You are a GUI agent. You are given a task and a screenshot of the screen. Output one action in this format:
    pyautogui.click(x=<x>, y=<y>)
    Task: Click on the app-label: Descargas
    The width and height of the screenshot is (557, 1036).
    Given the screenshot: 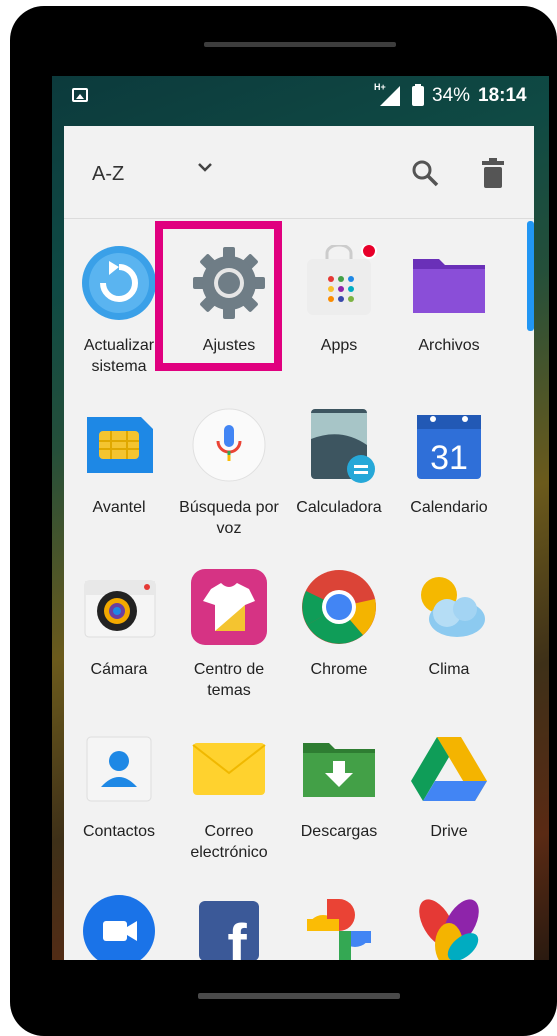 What is the action you would take?
    pyautogui.click(x=339, y=831)
    